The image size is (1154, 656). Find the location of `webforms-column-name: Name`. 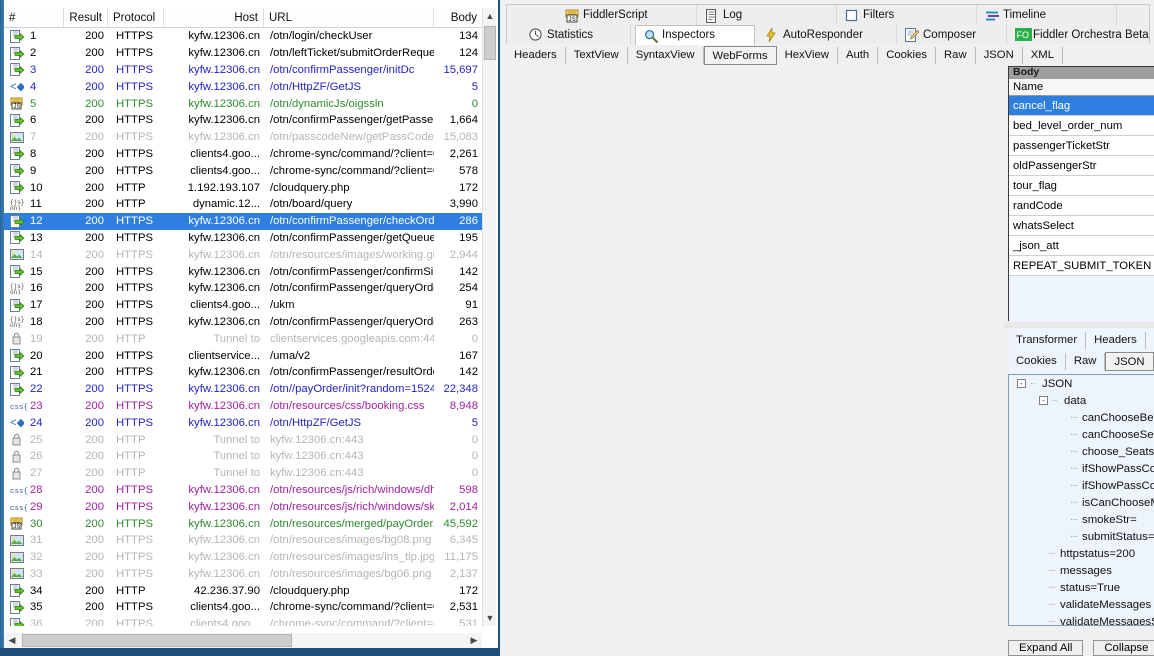

webforms-column-name: Name is located at coordinates (1081, 87).